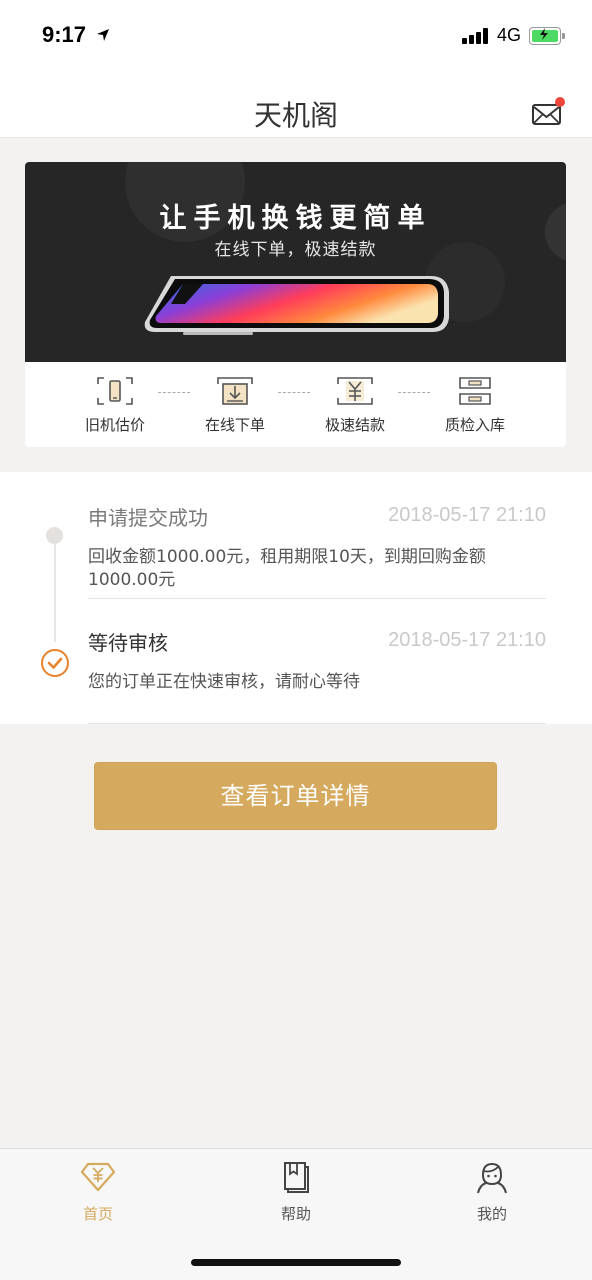 This screenshot has width=592, height=1280. Describe the element at coordinates (128, 643) in the screenshot. I see `timeline-title: 等待审核` at that location.